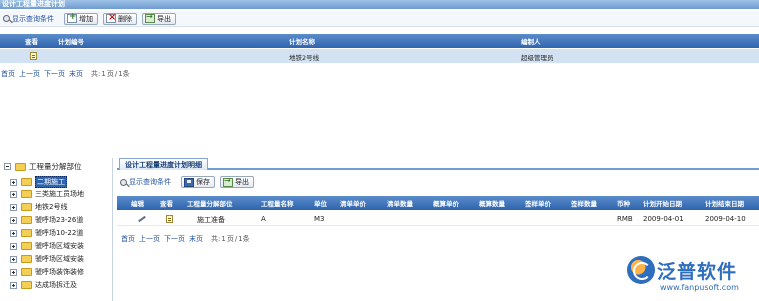 This screenshot has width=759, height=301. I want to click on col-currency: 币种, so click(623, 203).